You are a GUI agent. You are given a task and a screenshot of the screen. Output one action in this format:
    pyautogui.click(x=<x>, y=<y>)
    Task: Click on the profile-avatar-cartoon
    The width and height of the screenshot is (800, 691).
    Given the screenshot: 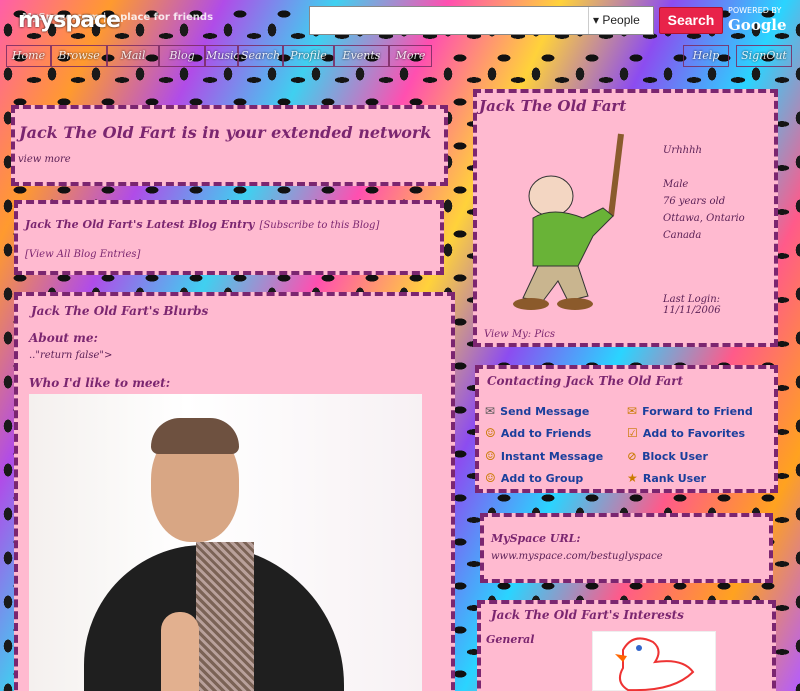 What is the action you would take?
    pyautogui.click(x=568, y=221)
    